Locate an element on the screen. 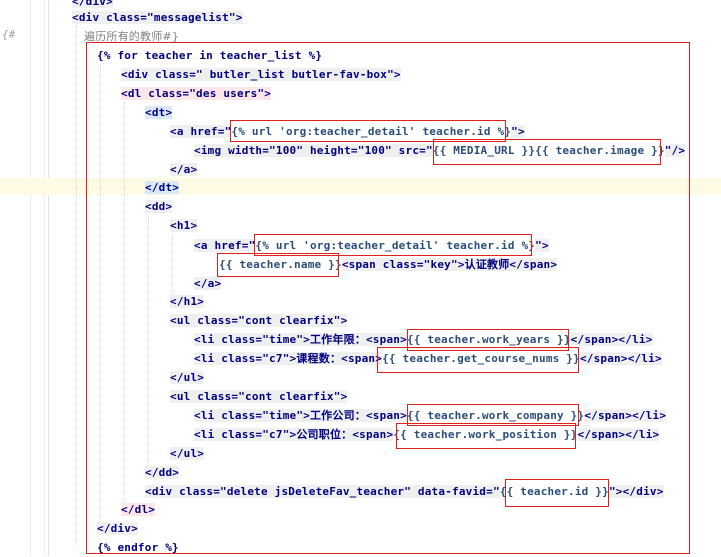 This screenshot has width=721, height=557. editor-gutter: {# is located at coordinates (24, 278).